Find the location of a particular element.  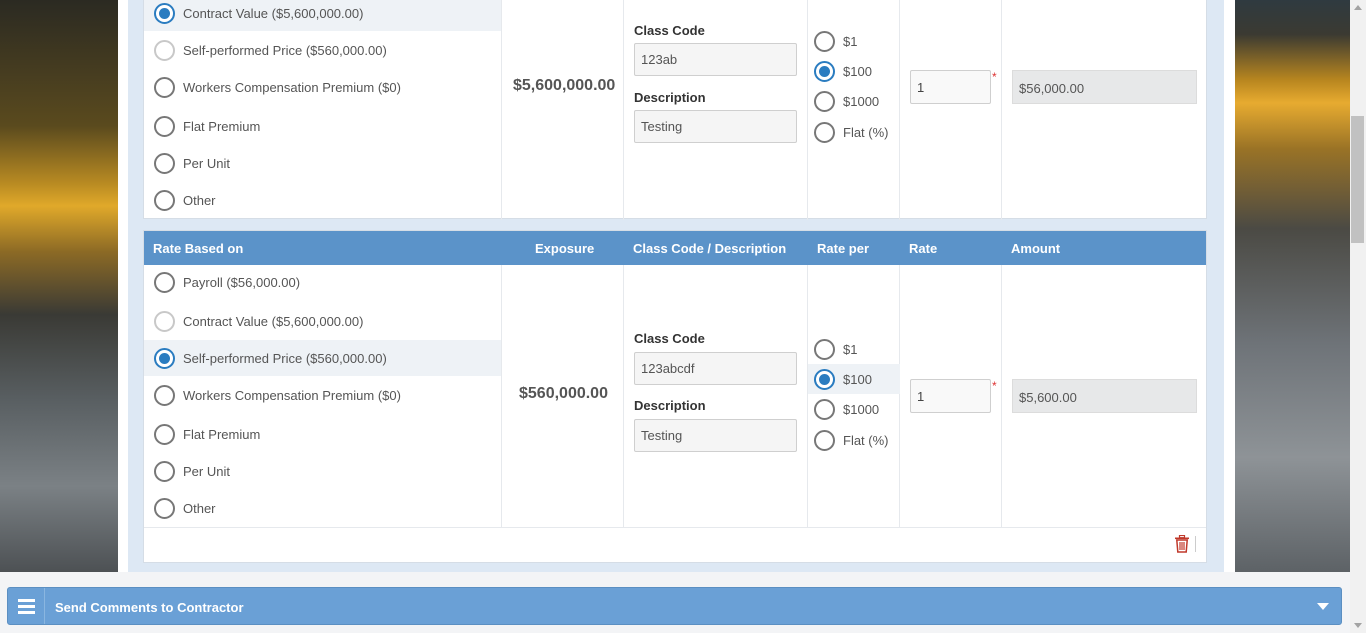

row-divider is located at coordinates (675, 527).